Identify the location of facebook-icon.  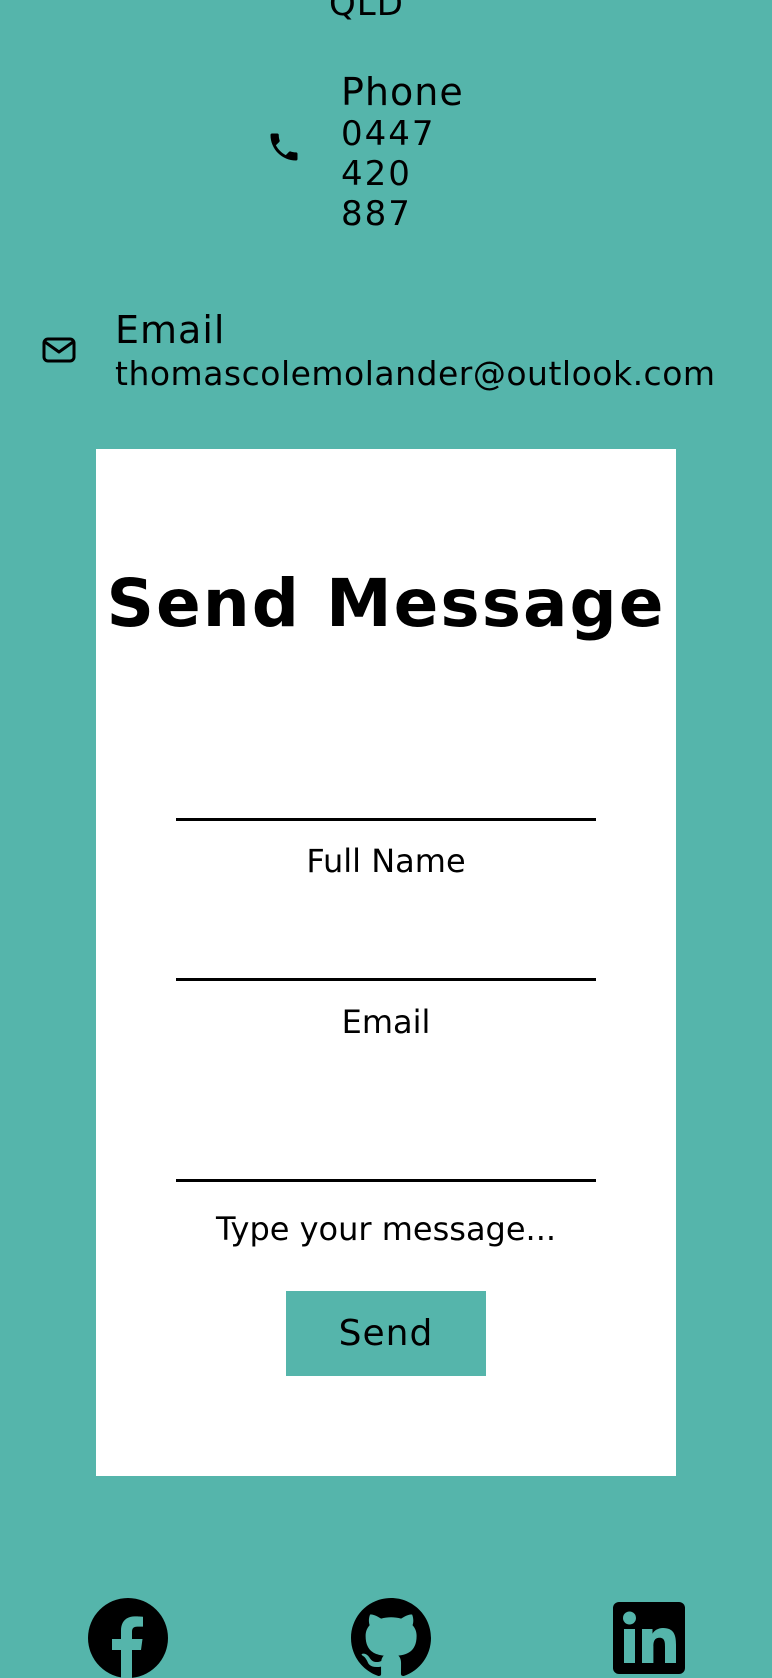
(128, 1638).